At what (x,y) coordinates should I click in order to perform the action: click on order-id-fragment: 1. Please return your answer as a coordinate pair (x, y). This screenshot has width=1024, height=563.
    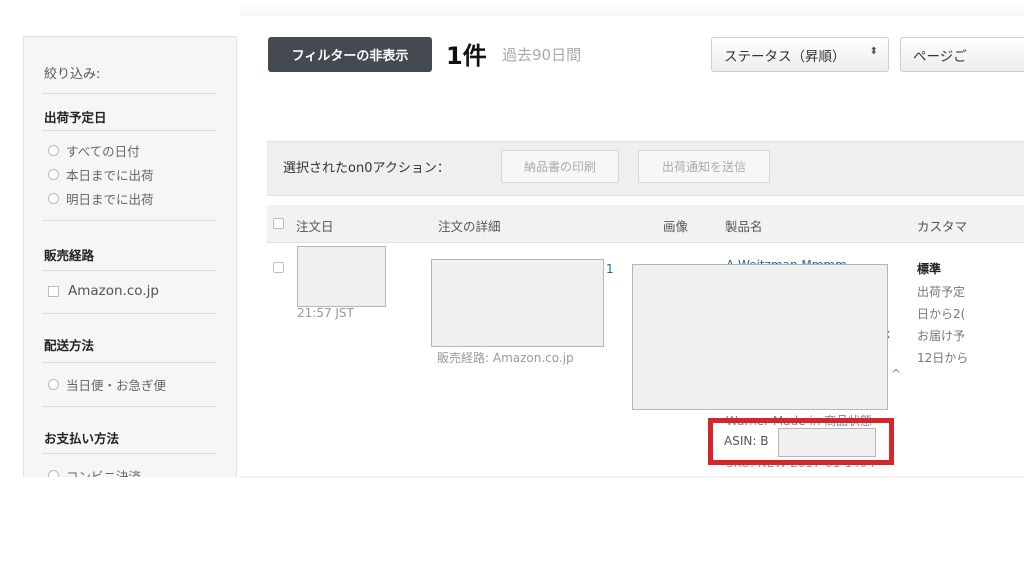
    Looking at the image, I should click on (610, 269).